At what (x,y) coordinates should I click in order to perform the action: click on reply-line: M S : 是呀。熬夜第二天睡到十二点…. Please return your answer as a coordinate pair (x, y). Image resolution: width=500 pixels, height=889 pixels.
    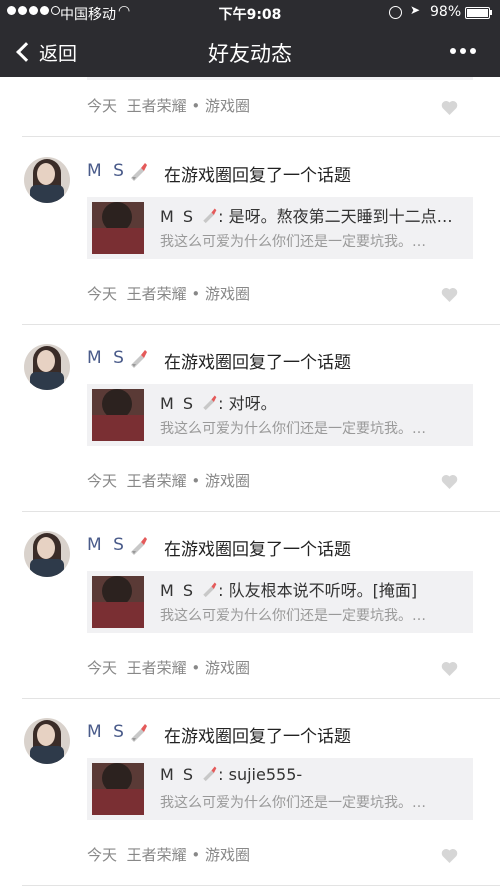
    Looking at the image, I should click on (312, 215).